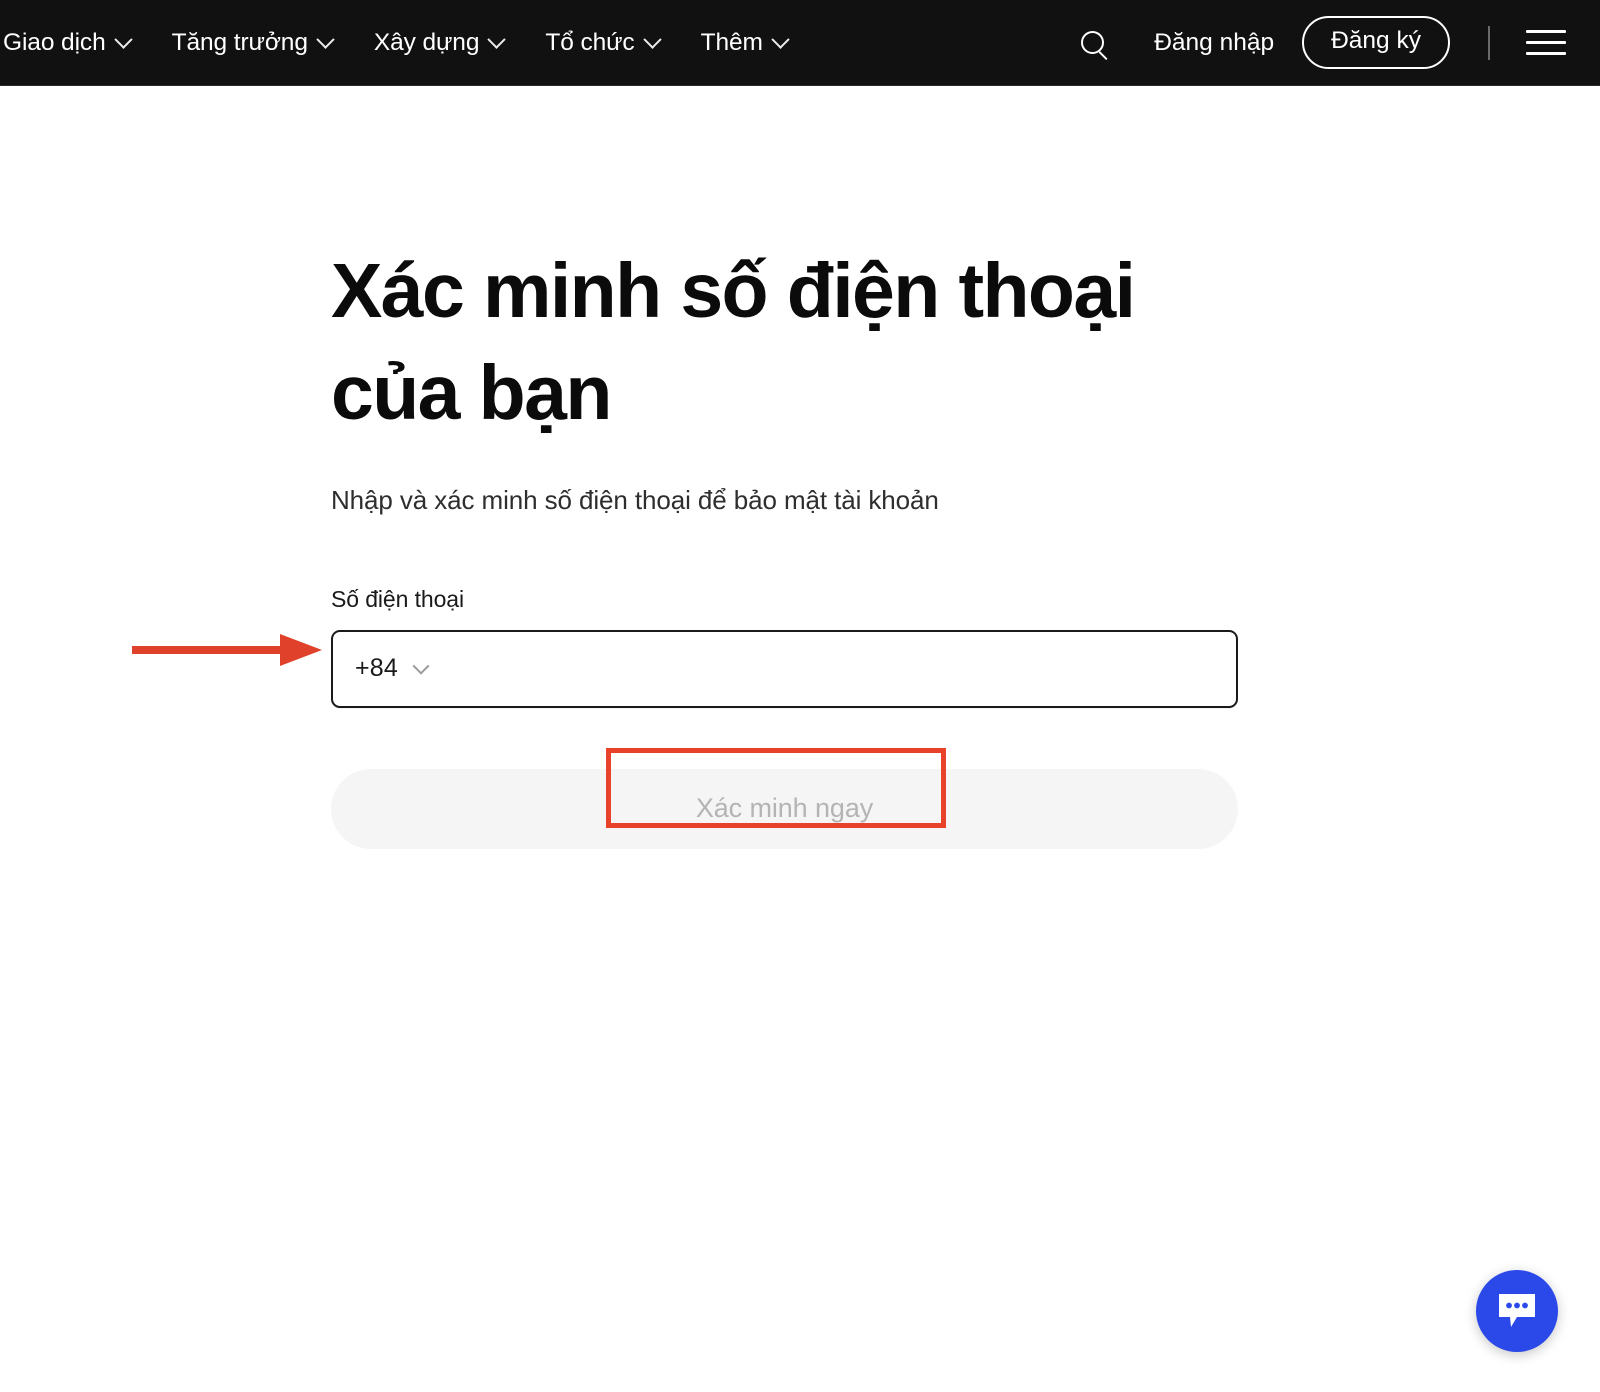  What do you see at coordinates (827, 669) in the screenshot?
I see `phone-number-input` at bounding box center [827, 669].